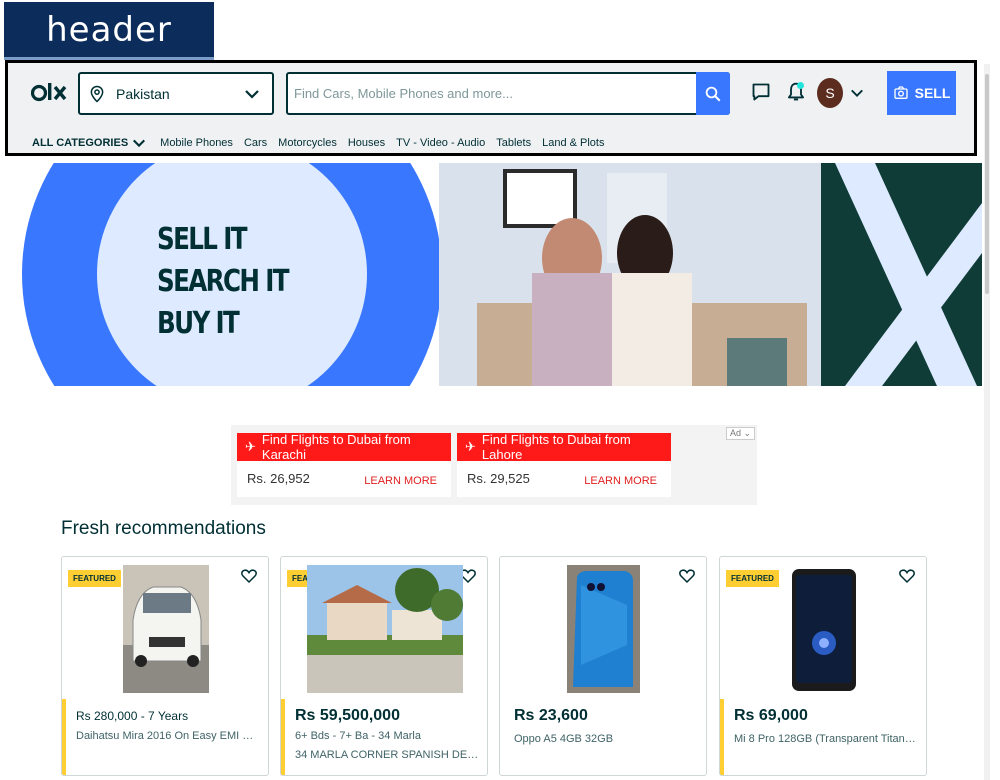 The width and height of the screenshot is (1000, 780). Describe the element at coordinates (492, 93) in the screenshot. I see `search-input` at that location.